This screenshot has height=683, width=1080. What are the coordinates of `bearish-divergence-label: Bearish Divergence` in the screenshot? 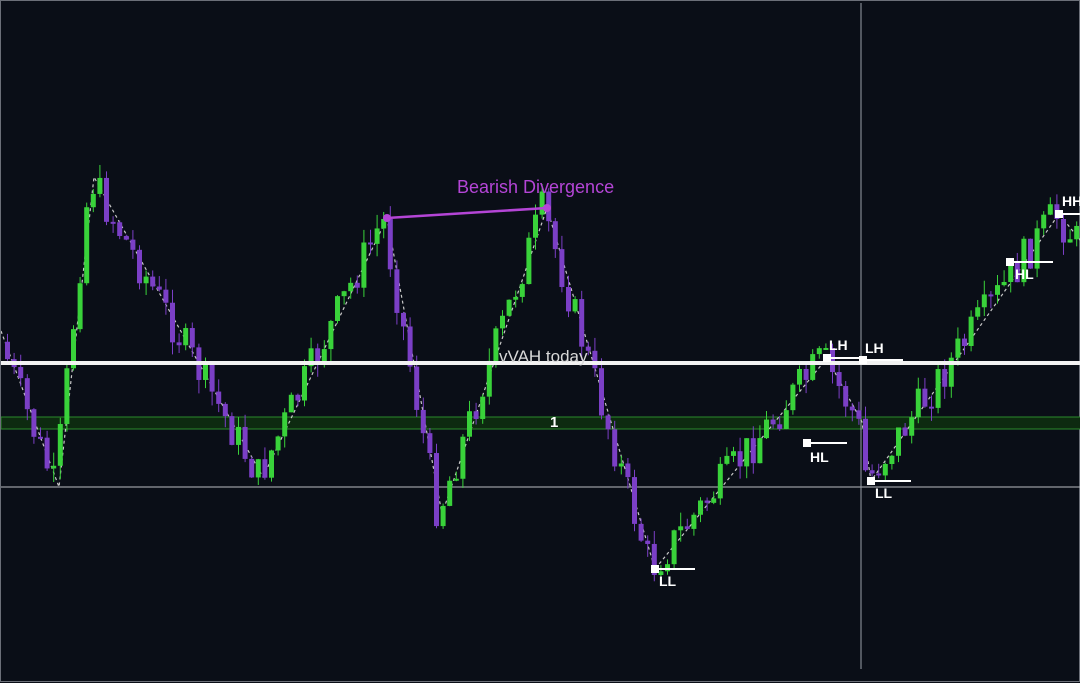 It's located at (535, 187).